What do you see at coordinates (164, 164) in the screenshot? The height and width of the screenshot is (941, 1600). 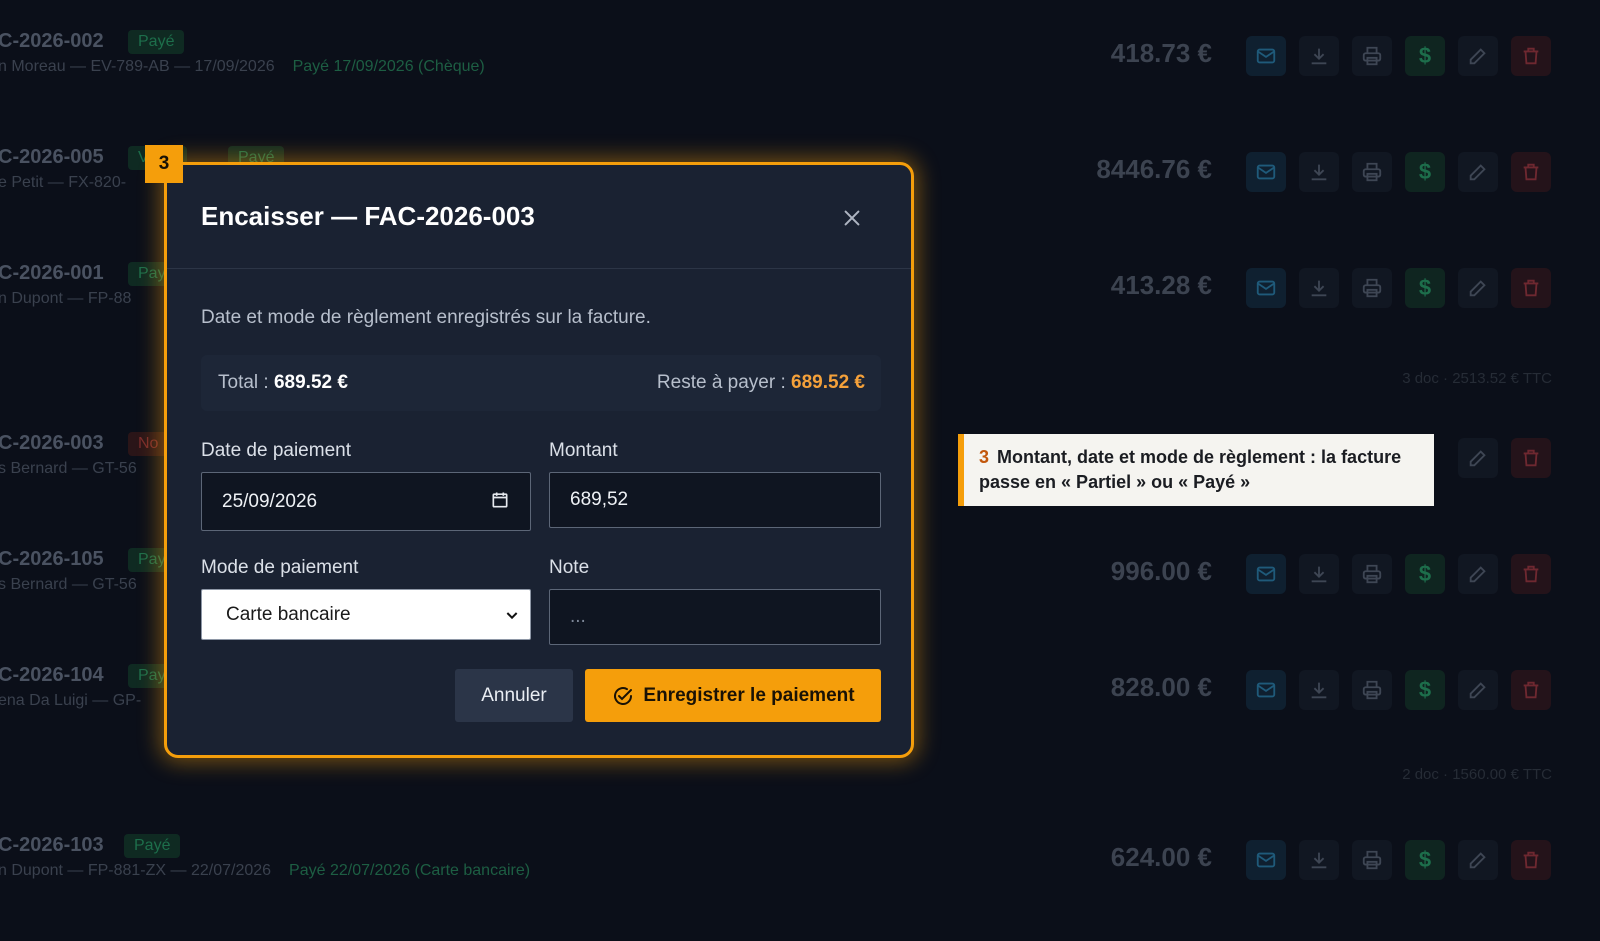 I see `step-badge: 3` at bounding box center [164, 164].